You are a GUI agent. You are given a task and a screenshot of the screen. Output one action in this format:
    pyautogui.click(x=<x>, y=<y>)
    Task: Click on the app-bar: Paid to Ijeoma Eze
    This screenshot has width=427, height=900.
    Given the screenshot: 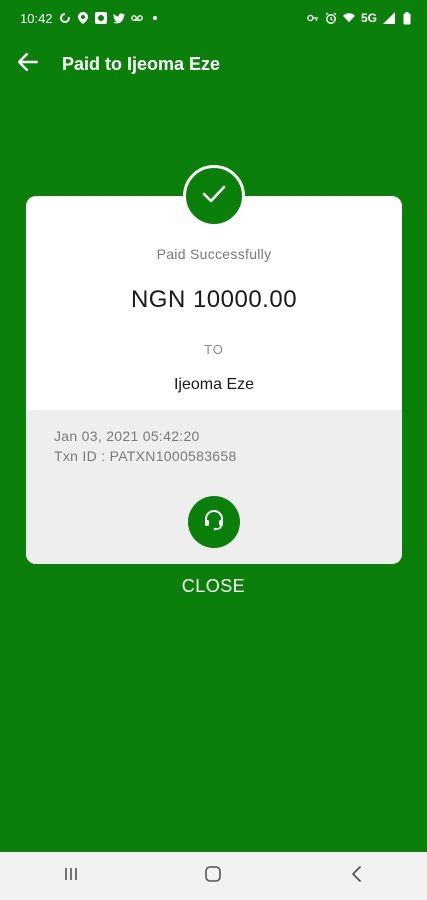 What is the action you would take?
    pyautogui.click(x=213, y=64)
    